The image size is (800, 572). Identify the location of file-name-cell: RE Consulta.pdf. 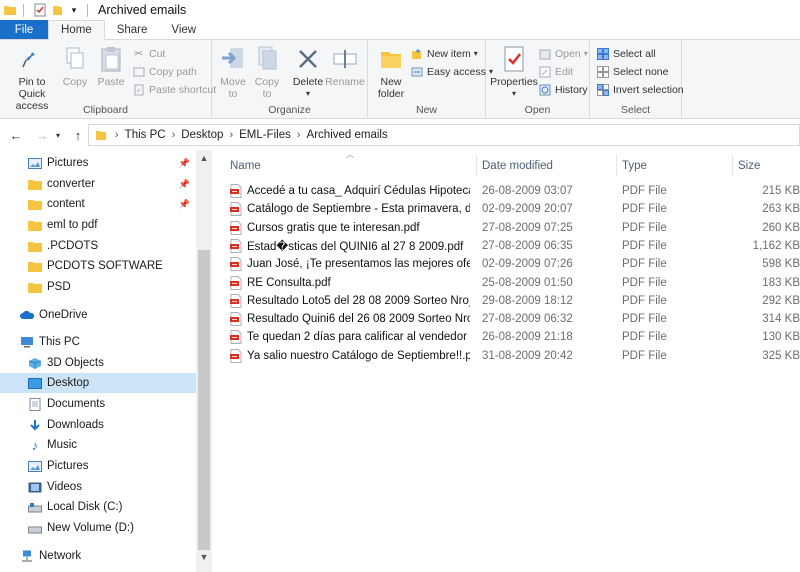
(350, 283).